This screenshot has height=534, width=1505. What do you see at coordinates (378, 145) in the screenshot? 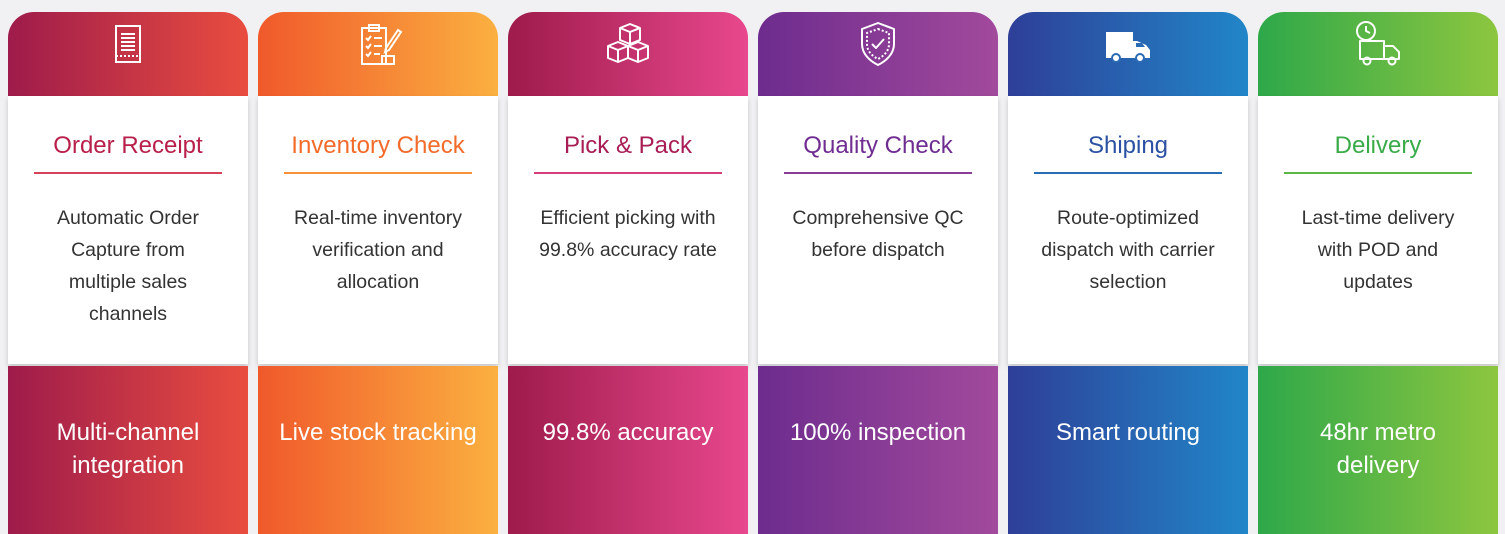
I see `stage-title: Inventory Check` at bounding box center [378, 145].